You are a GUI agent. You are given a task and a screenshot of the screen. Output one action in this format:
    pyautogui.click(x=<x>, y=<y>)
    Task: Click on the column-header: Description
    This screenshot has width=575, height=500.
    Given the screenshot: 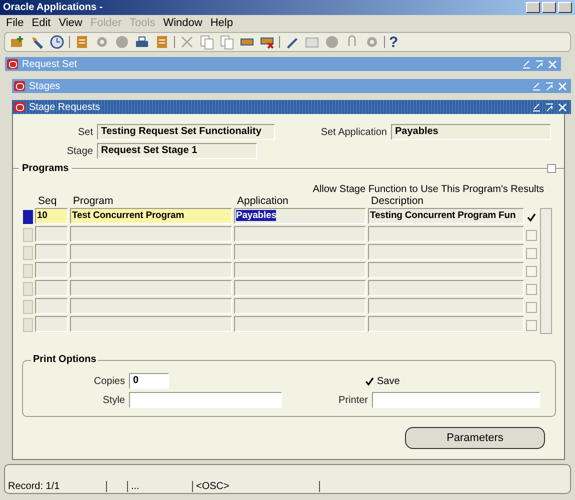 What is the action you would take?
    pyautogui.click(x=397, y=201)
    